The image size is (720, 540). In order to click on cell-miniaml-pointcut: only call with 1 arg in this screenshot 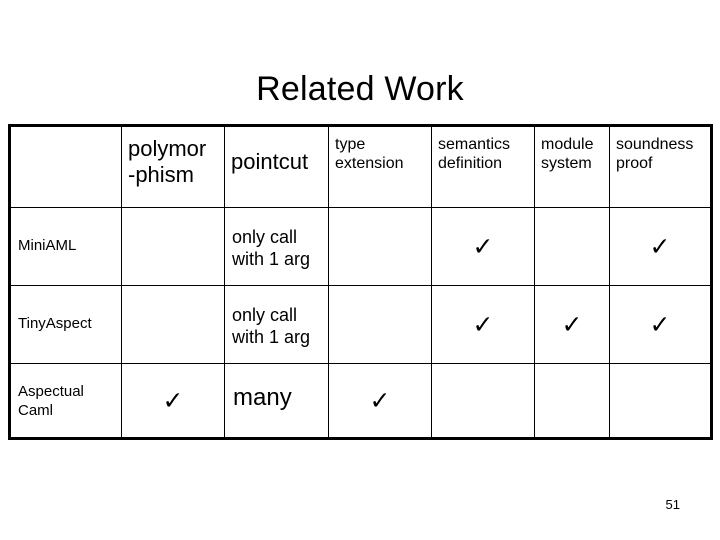, I will do `click(276, 246)`.